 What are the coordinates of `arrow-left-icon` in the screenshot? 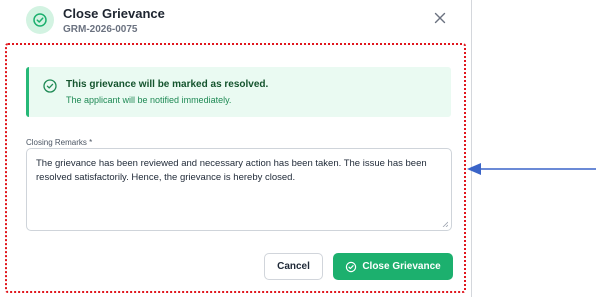 It's located at (531, 169).